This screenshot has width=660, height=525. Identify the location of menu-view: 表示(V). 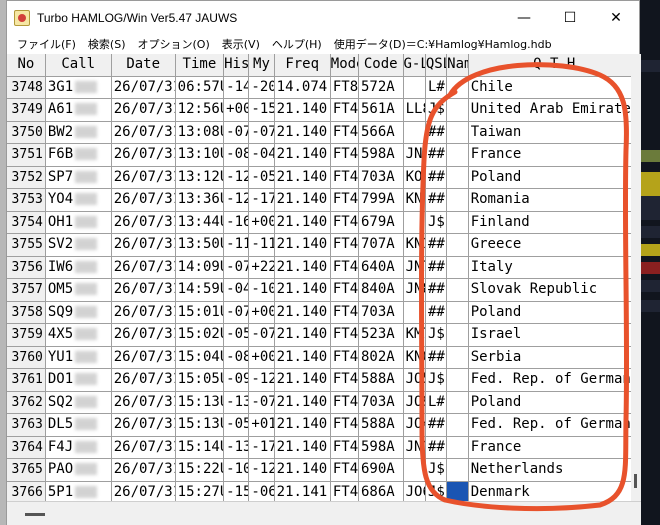
(241, 44).